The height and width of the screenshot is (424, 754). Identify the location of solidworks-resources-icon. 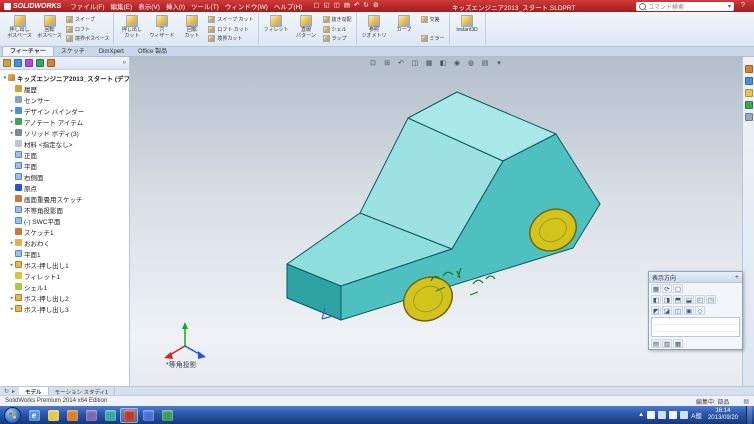
(748, 69).